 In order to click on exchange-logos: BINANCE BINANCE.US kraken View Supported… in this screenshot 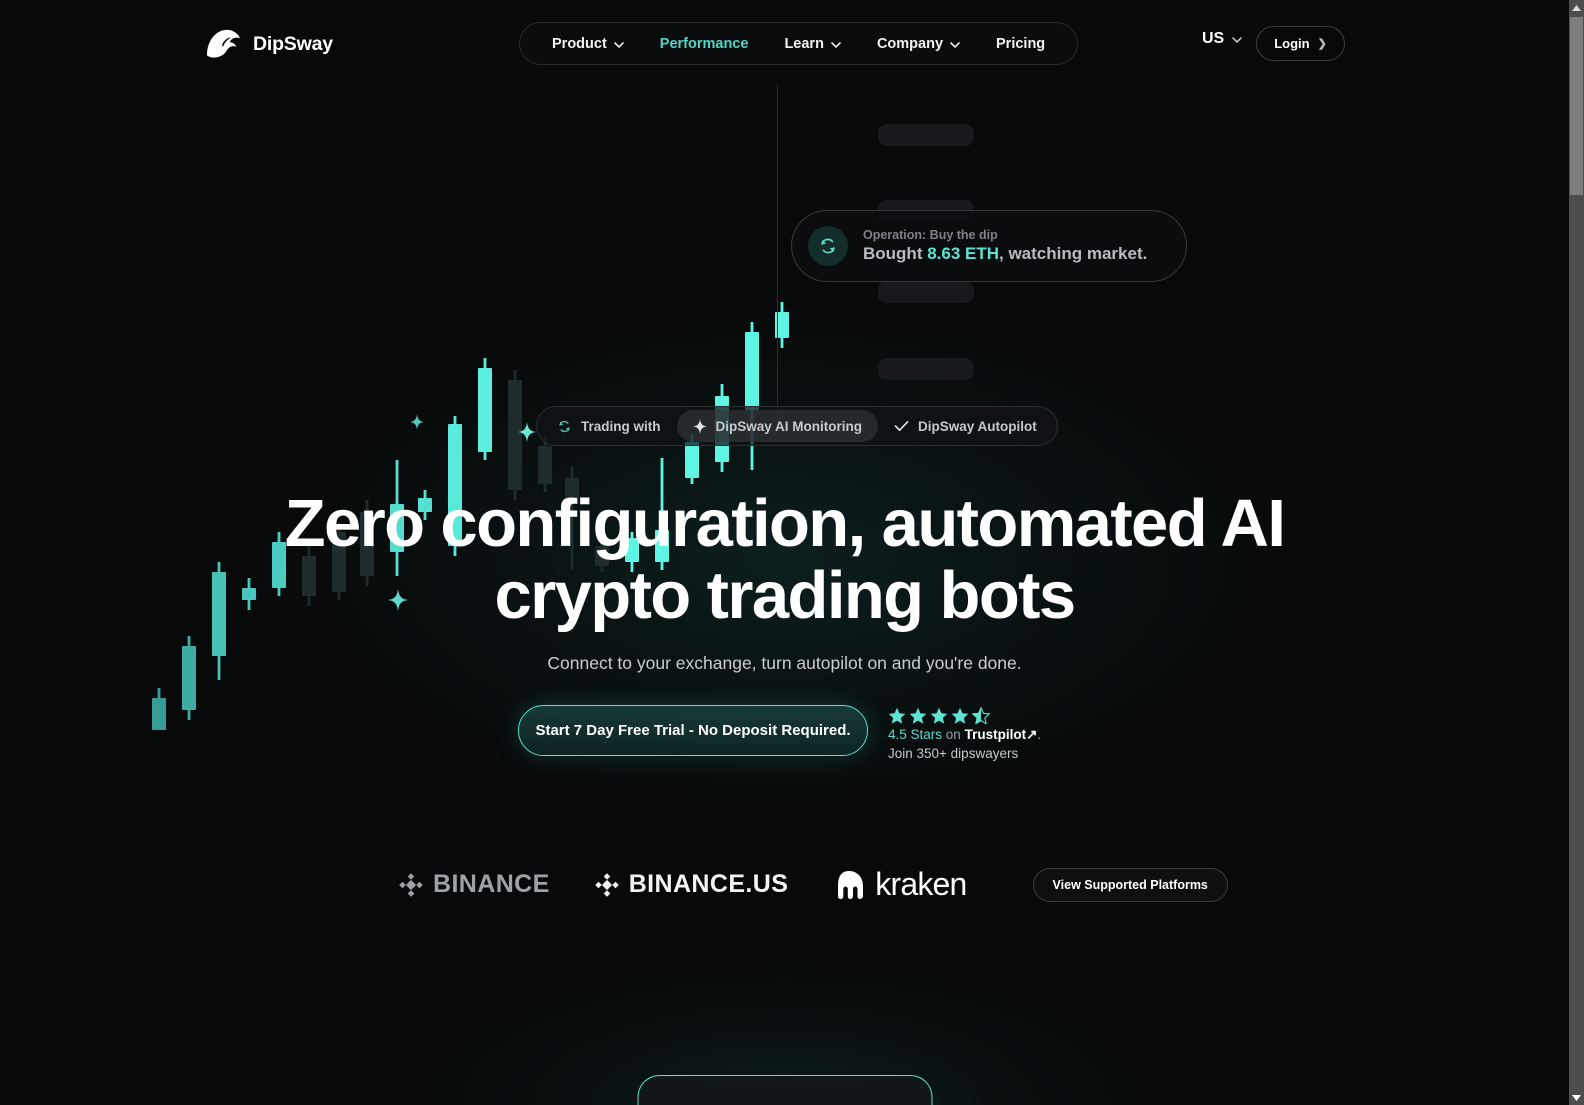, I will do `click(813, 884)`.